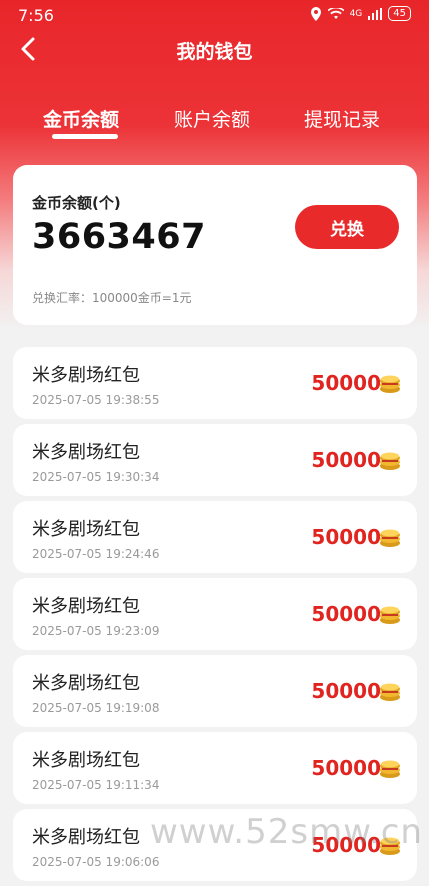 This screenshot has width=429, height=886. What do you see at coordinates (399, 13) in the screenshot?
I see `battery-indicator: 45` at bounding box center [399, 13].